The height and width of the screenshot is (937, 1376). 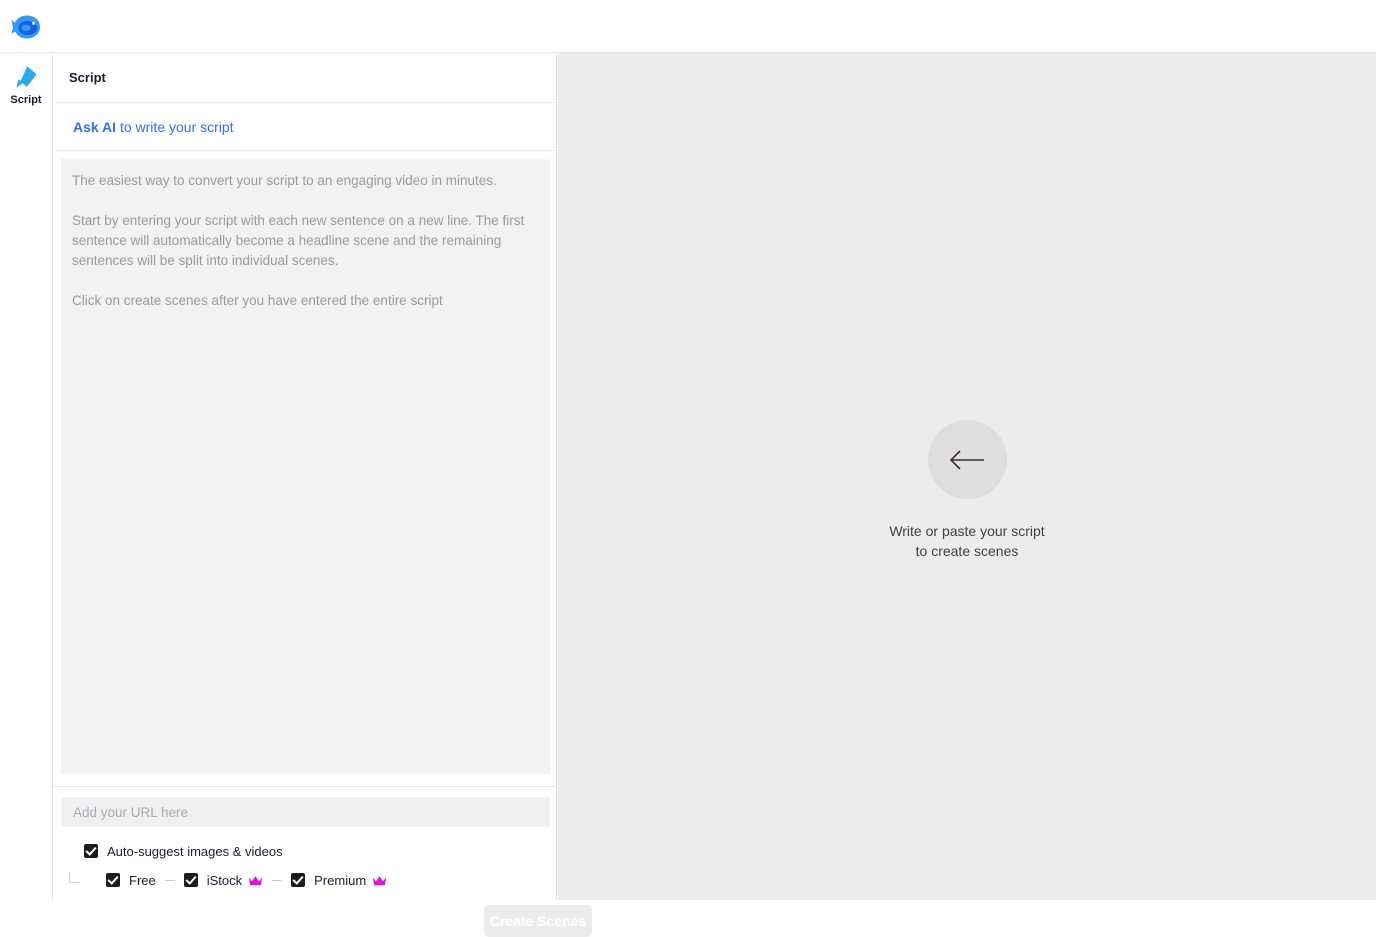 I want to click on istock-checkbox, so click(x=190, y=880).